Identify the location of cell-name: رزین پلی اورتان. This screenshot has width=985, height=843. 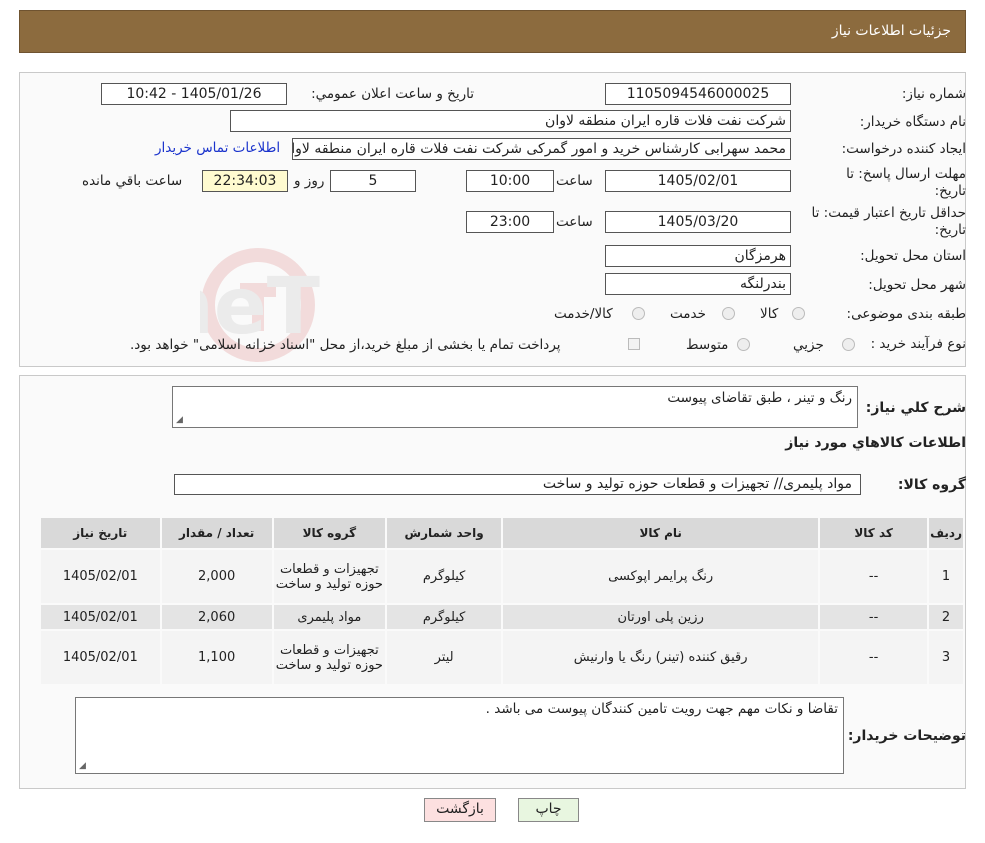
(661, 617).